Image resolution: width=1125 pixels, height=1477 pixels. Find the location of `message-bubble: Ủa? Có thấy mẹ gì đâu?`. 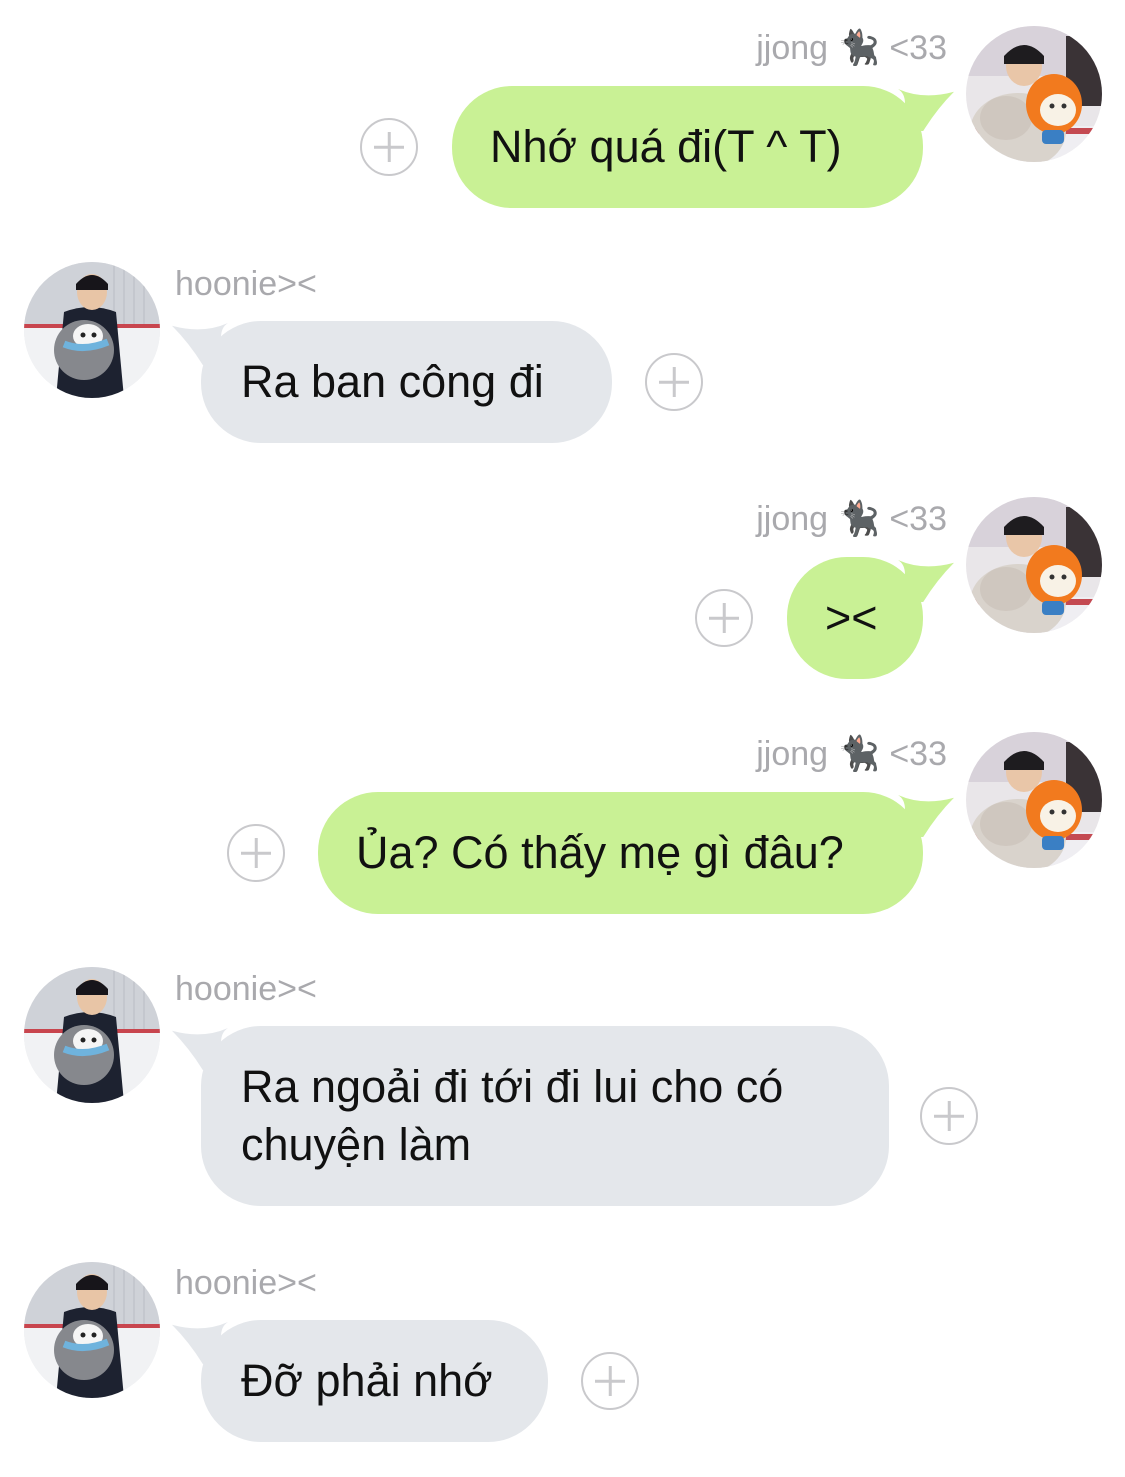

message-bubble: Ủa? Có thấy mẹ gì đâu? is located at coordinates (620, 853).